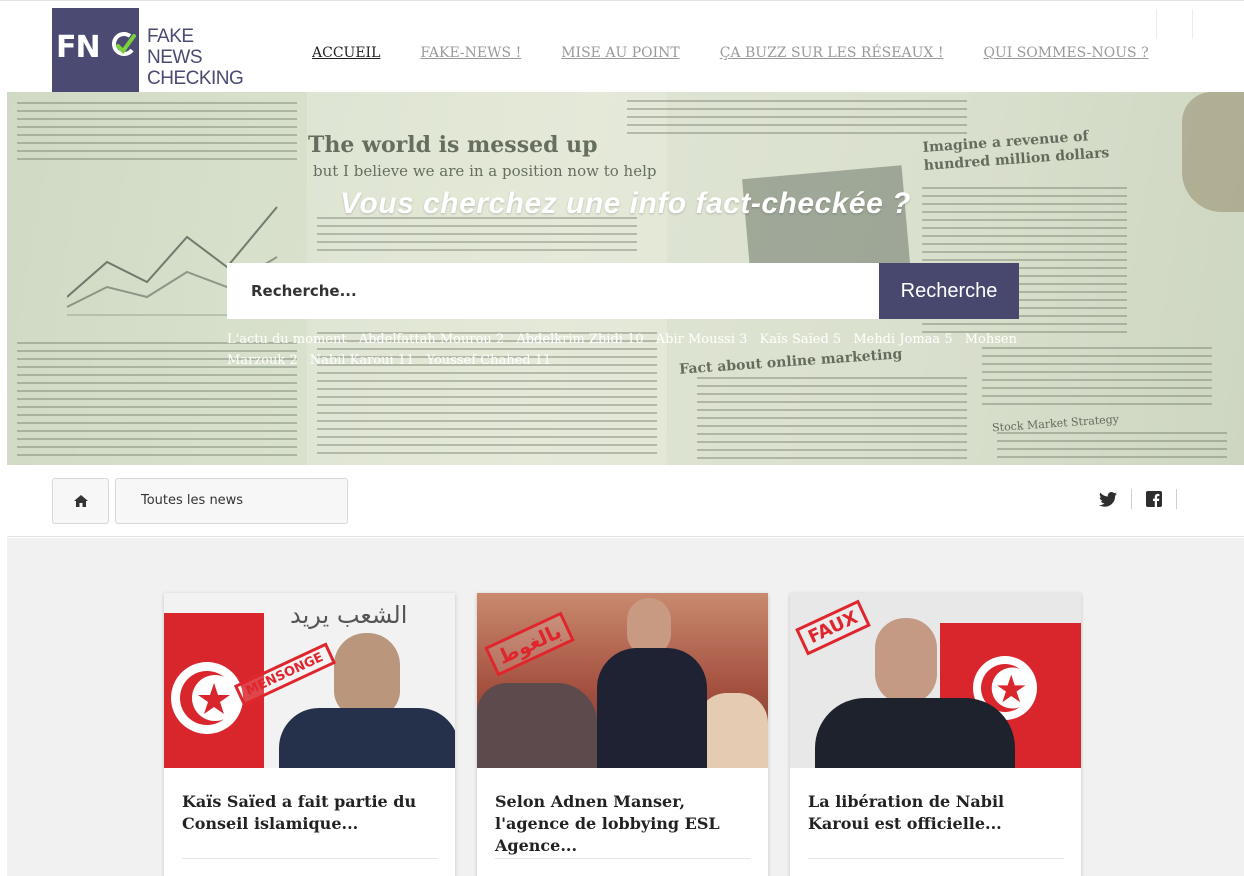  I want to click on nav-qui-sommes-nous: QUI SOMMES-NOUS ?, so click(1065, 53).